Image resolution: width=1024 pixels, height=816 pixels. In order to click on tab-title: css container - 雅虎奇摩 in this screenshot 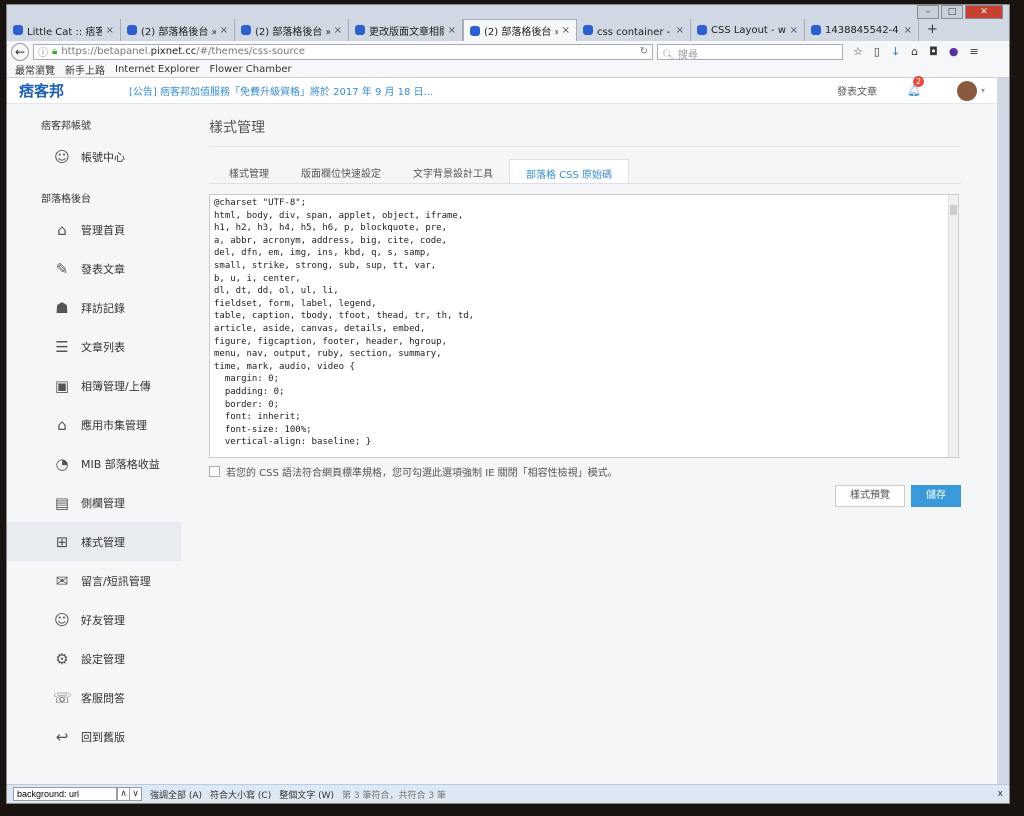, I will do `click(634, 32)`.